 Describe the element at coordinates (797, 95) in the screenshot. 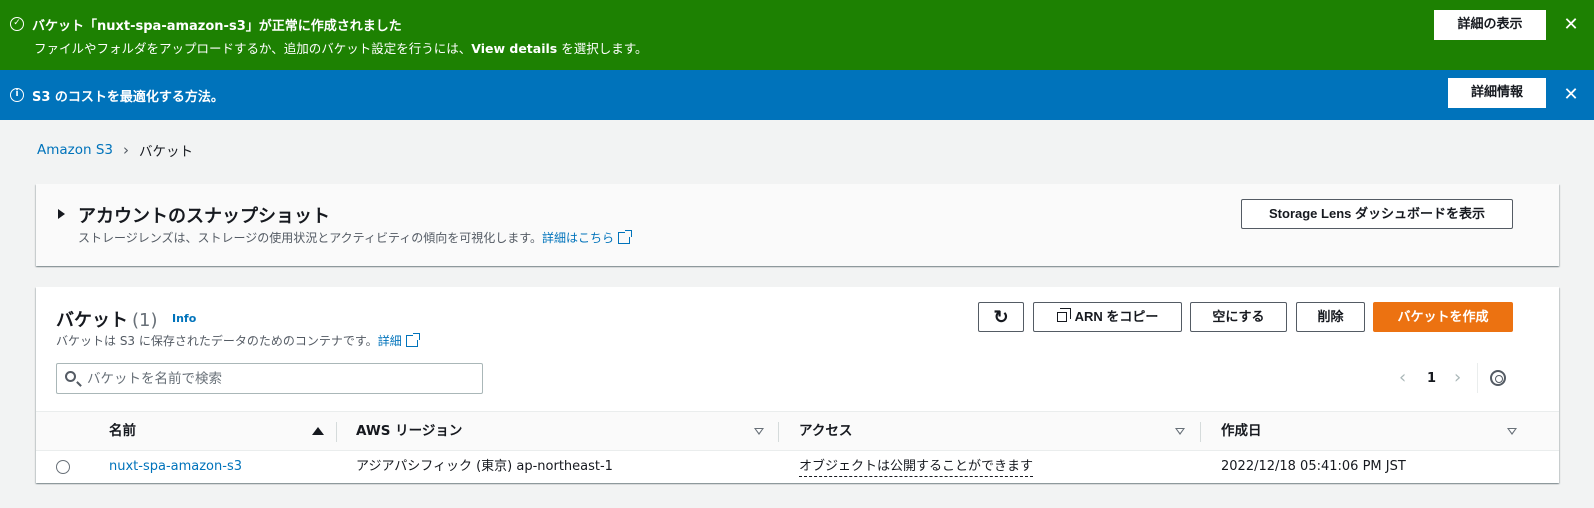

I see `flash-info-banner: i S3 のコストを最適化する方法。 詳細情報 ✕` at that location.